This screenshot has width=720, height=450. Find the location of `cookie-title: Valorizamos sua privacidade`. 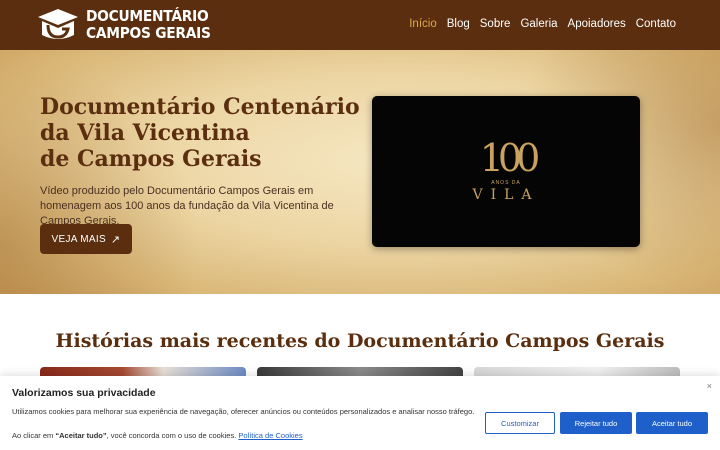

cookie-title: Valorizamos sua privacidade is located at coordinates (84, 393).